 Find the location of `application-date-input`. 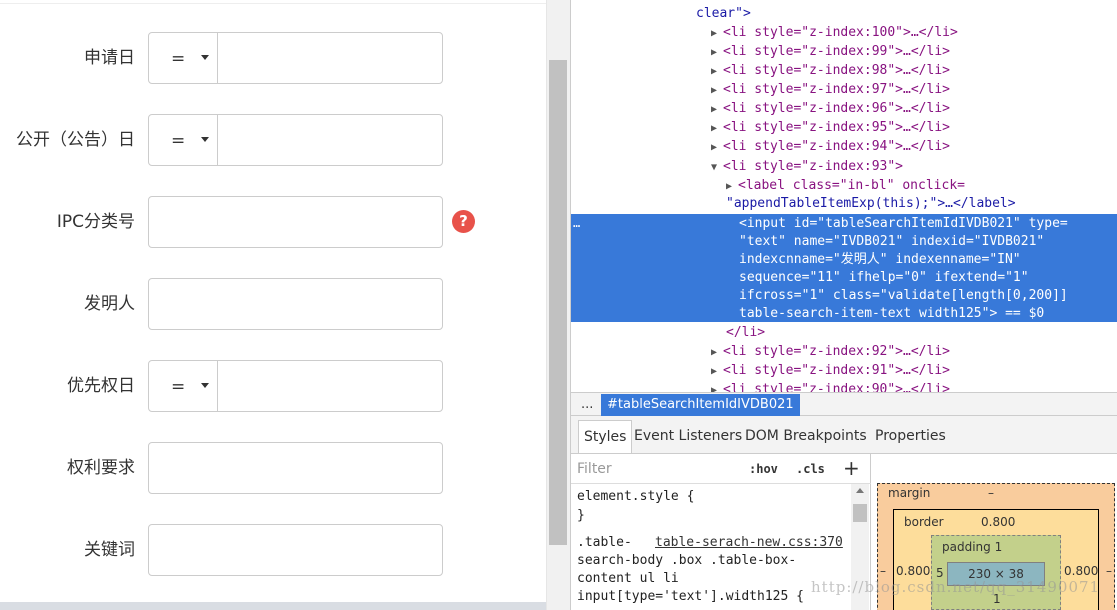

application-date-input is located at coordinates (330, 58).